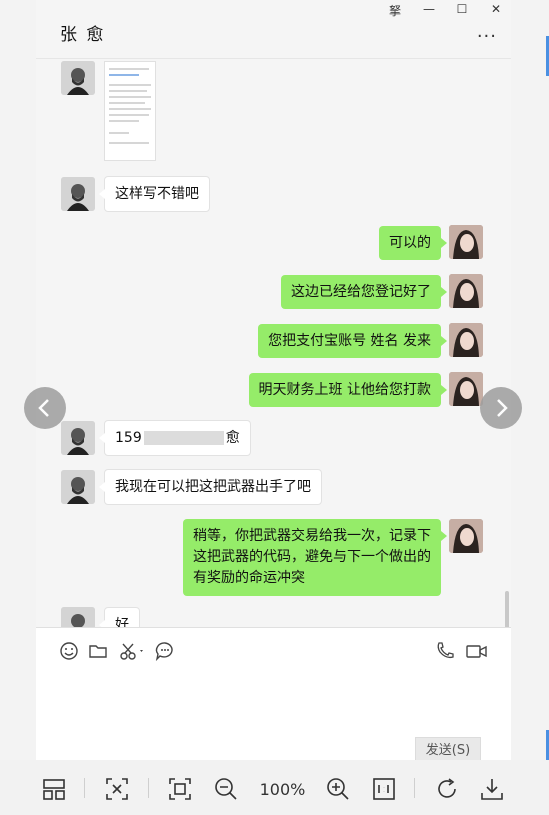  Describe the element at coordinates (18, 380) in the screenshot. I see `viewer-left-margin` at that location.